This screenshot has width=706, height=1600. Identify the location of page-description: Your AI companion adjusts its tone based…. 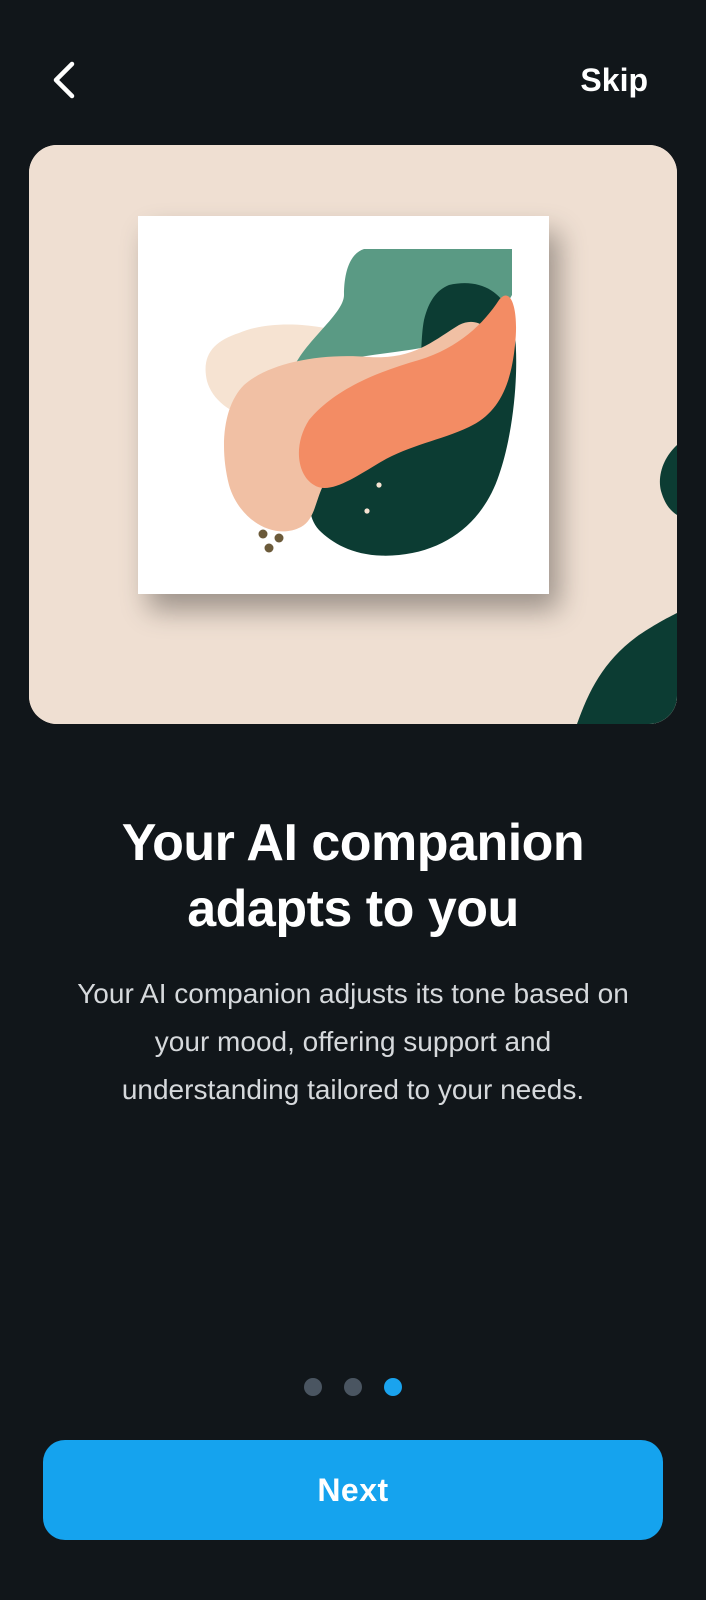
(353, 1042).